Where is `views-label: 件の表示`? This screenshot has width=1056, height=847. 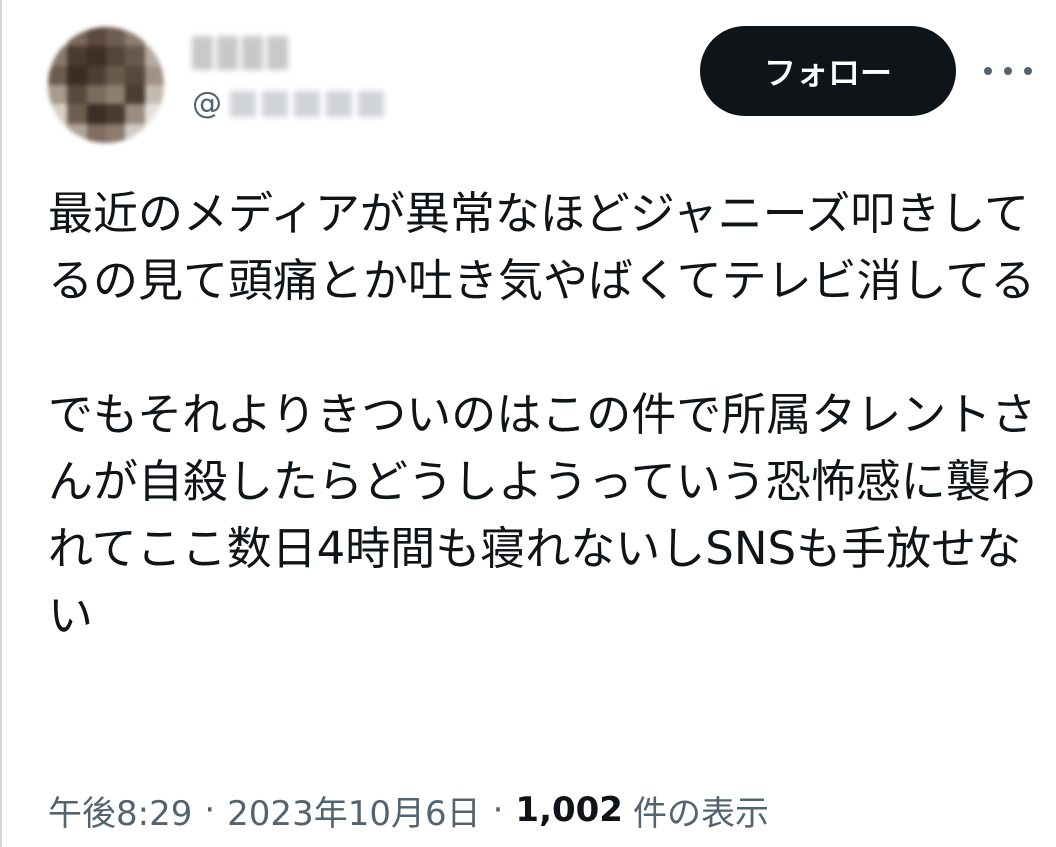 views-label: 件の表示 is located at coordinates (700, 813).